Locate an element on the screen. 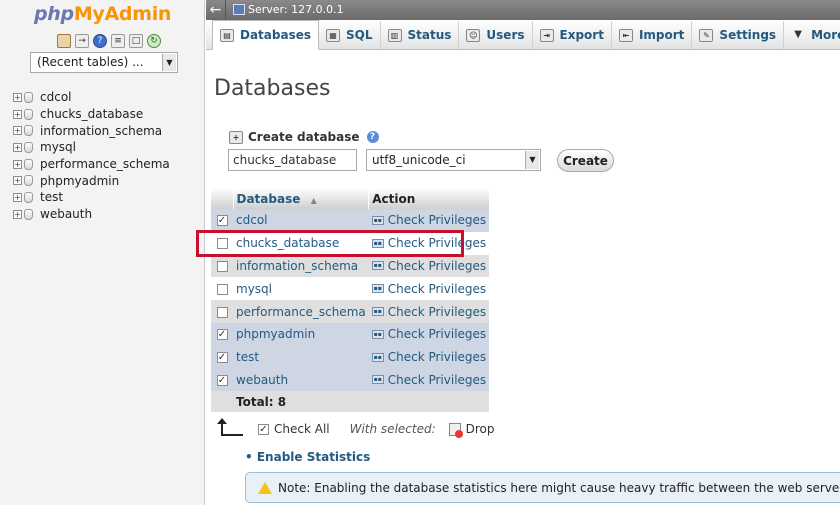 The width and height of the screenshot is (840, 505). table-row: ✓ webauth ▪▪ Check Privileges is located at coordinates (350, 380).